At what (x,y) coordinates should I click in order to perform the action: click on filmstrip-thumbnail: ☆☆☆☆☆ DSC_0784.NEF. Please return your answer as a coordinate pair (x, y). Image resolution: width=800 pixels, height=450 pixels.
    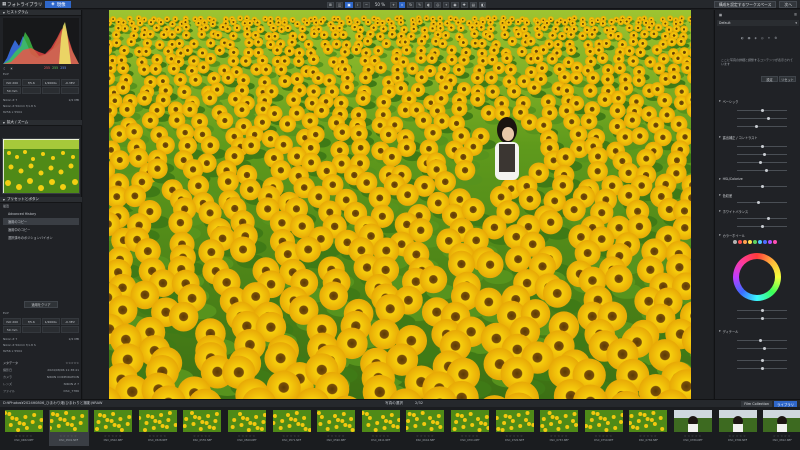
    Looking at the image, I should click on (648, 428).